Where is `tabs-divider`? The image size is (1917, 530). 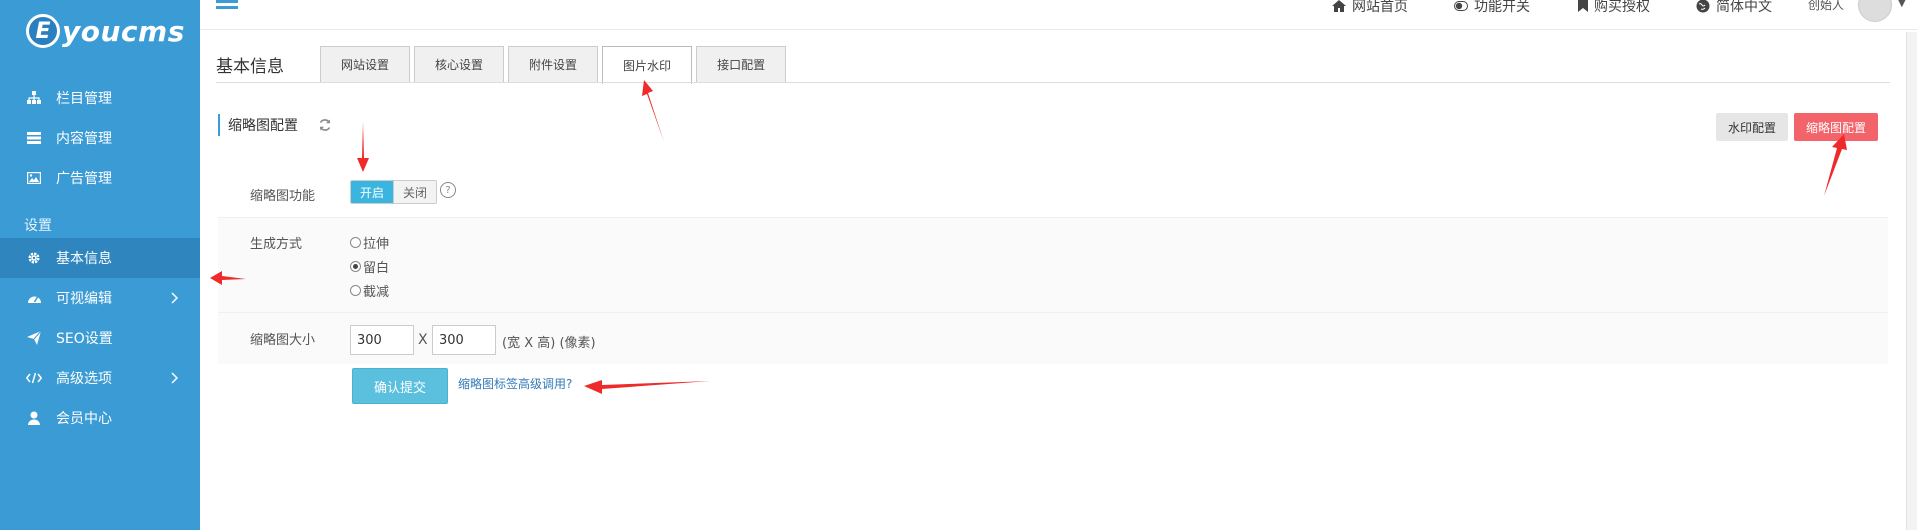 tabs-divider is located at coordinates (1053, 82).